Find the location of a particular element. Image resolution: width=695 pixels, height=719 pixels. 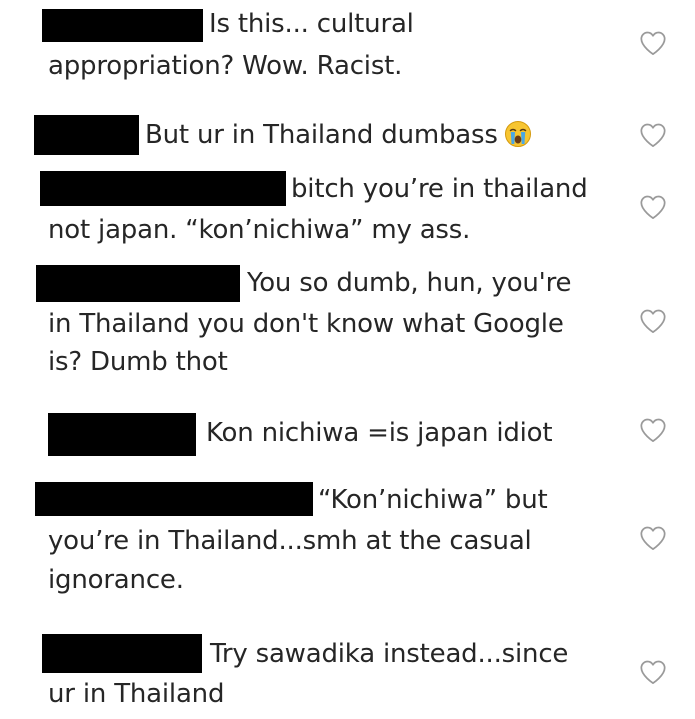

comment-text-line: not japan. “kon’nichiwa” my ass. is located at coordinates (259, 230).